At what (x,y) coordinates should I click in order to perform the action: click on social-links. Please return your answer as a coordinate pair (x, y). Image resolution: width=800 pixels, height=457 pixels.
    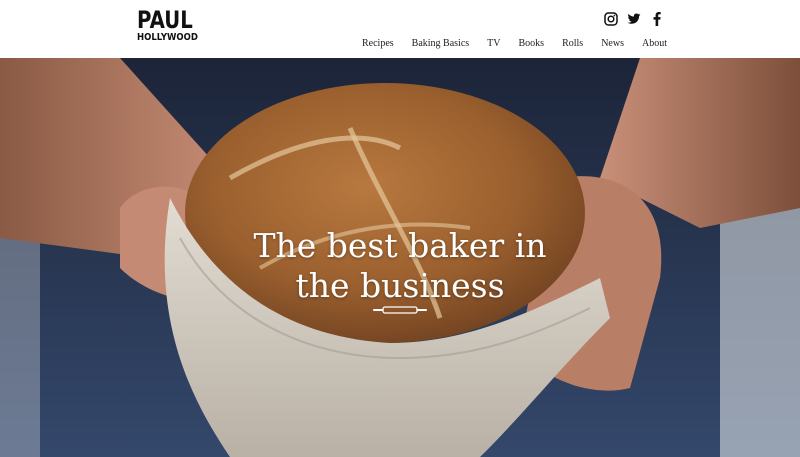
    Looking at the image, I should click on (634, 19).